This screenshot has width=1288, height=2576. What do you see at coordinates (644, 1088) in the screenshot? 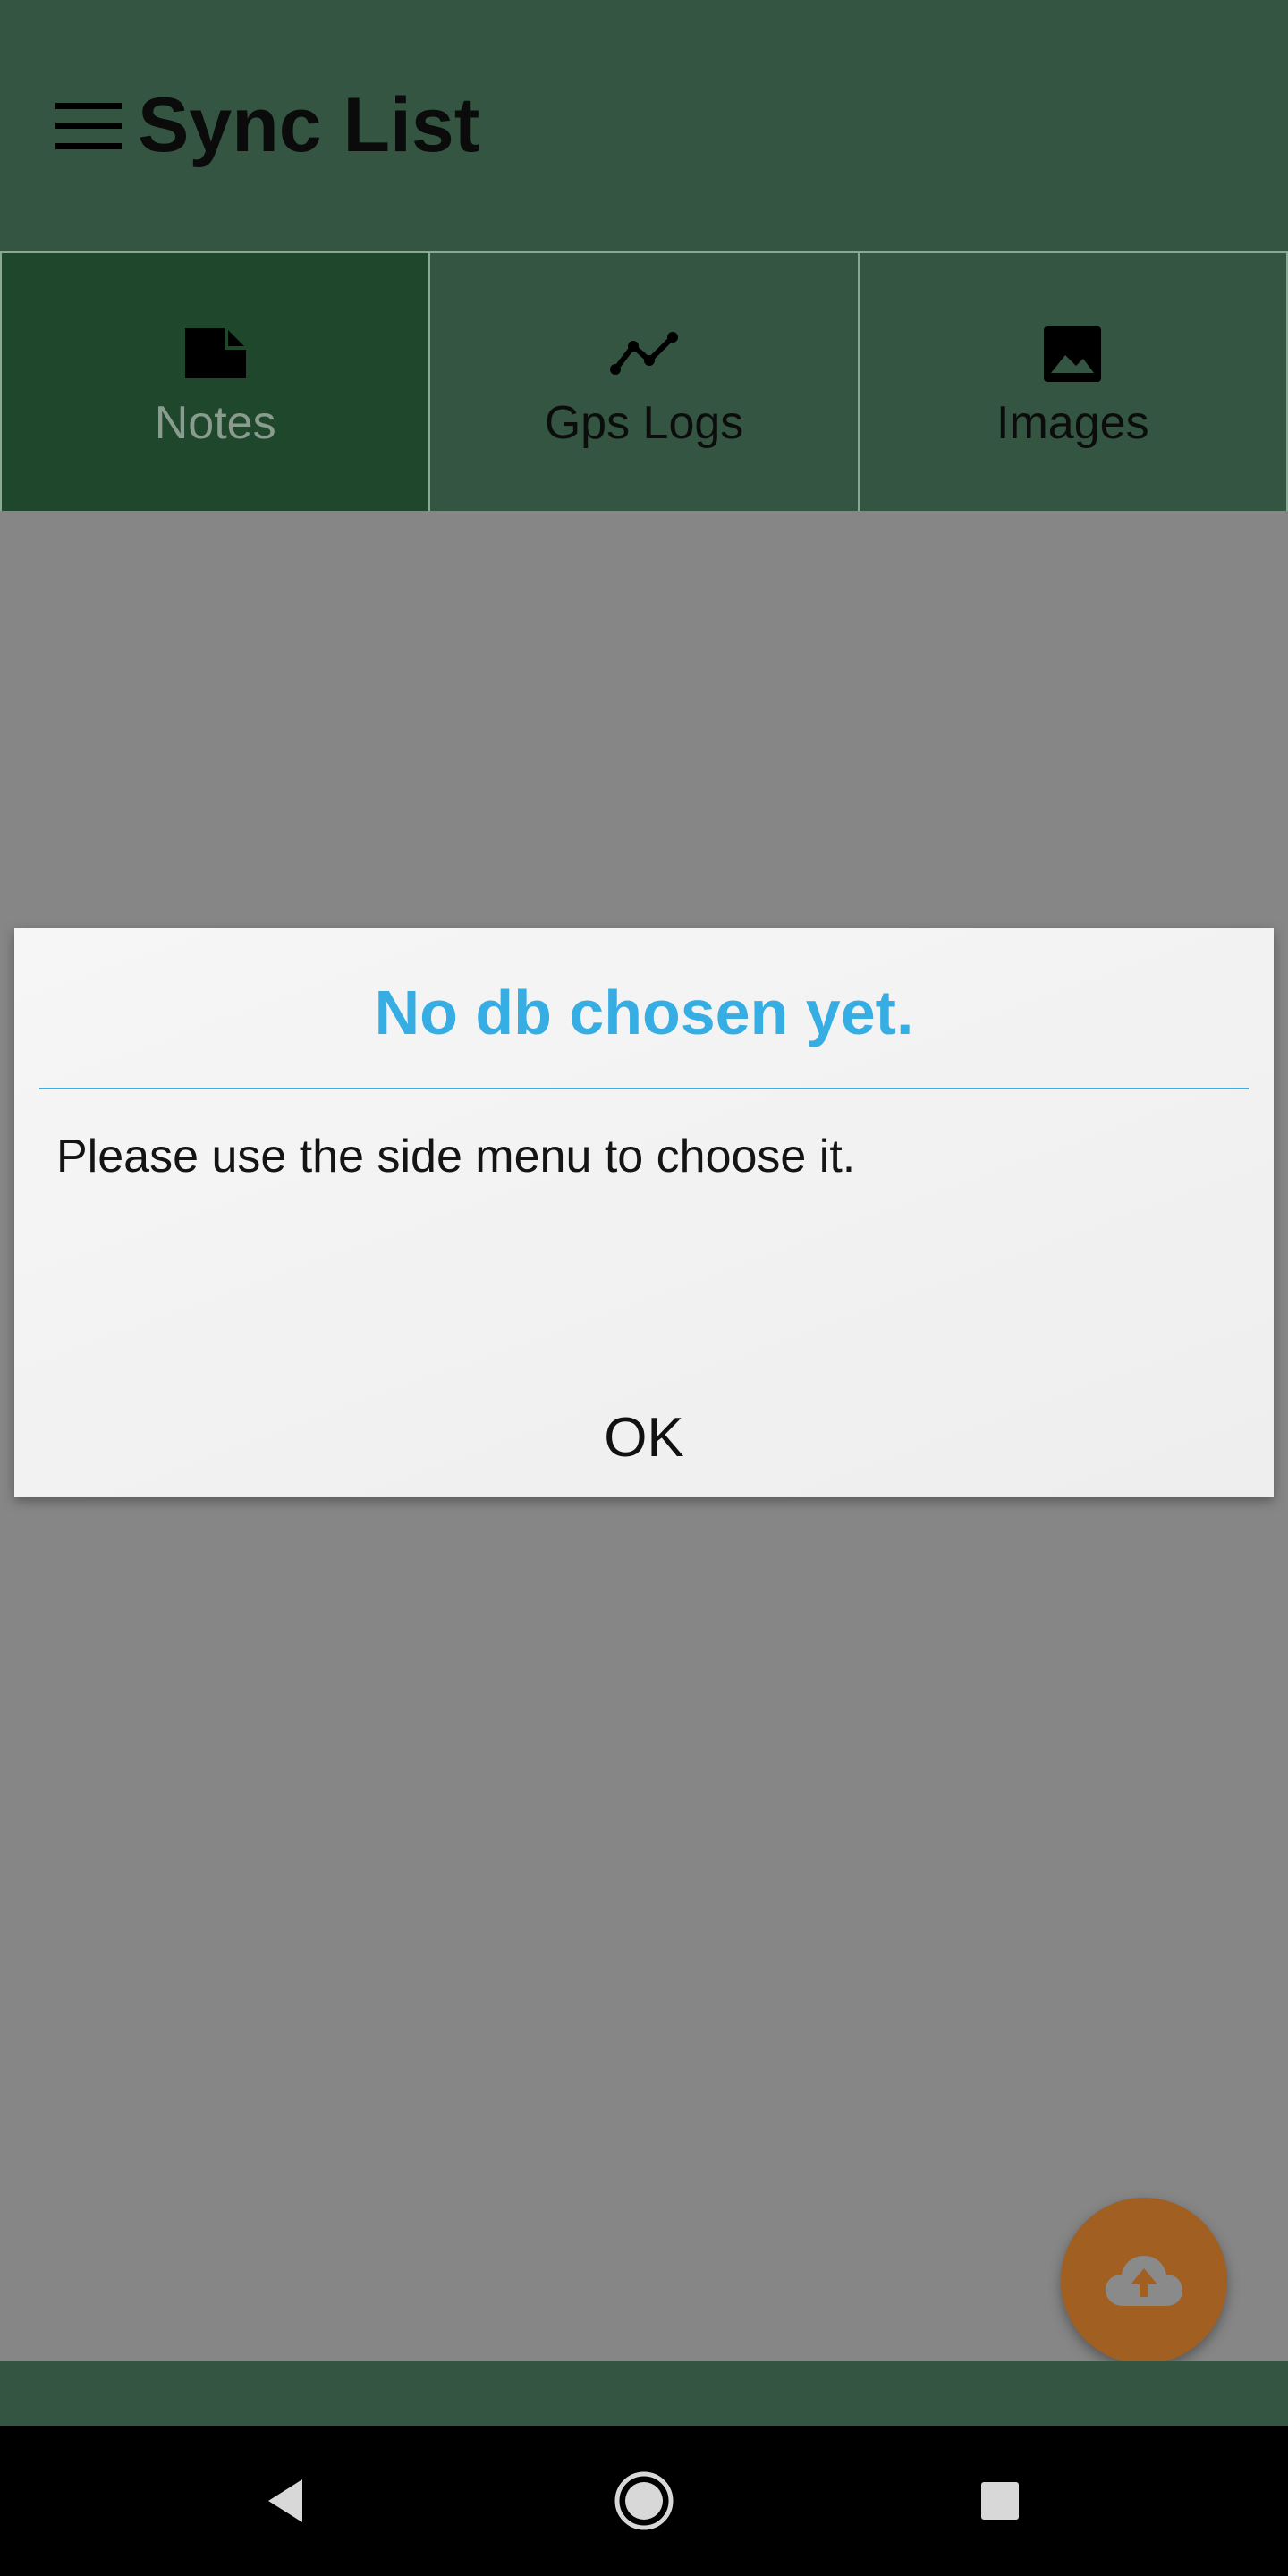
I see `dialog-divider` at bounding box center [644, 1088].